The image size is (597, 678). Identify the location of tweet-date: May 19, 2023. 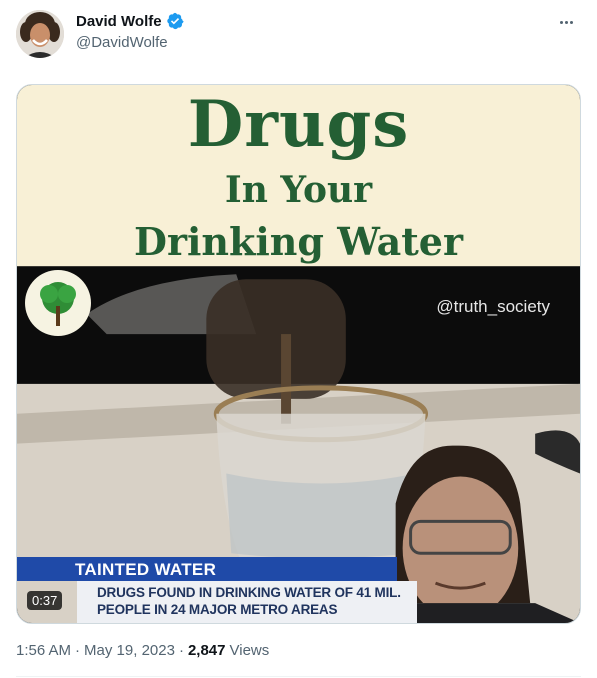
(129, 650).